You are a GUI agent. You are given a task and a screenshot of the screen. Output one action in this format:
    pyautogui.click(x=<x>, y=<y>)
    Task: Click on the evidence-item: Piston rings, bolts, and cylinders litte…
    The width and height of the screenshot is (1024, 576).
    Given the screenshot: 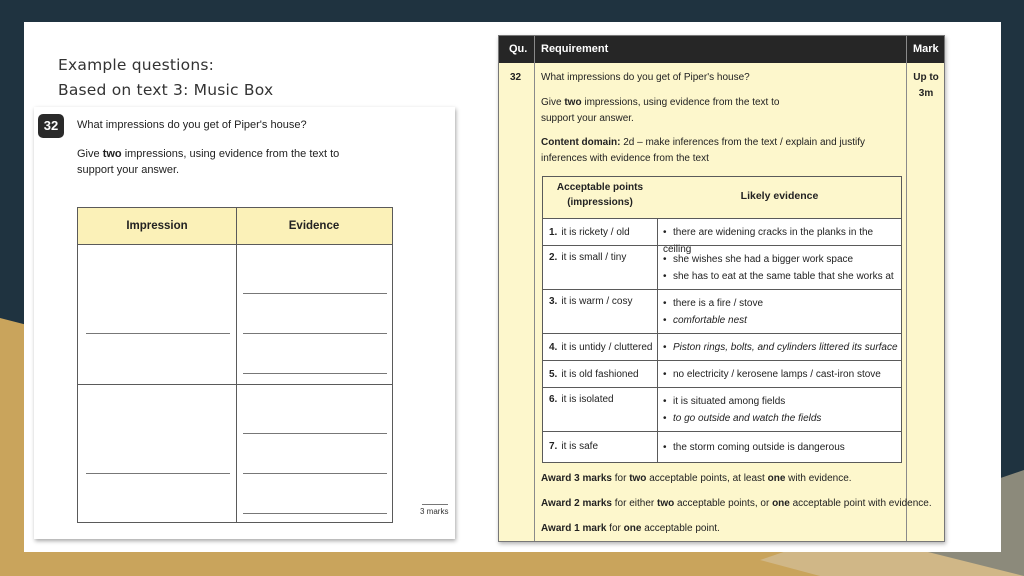 What is the action you would take?
    pyautogui.click(x=781, y=347)
    